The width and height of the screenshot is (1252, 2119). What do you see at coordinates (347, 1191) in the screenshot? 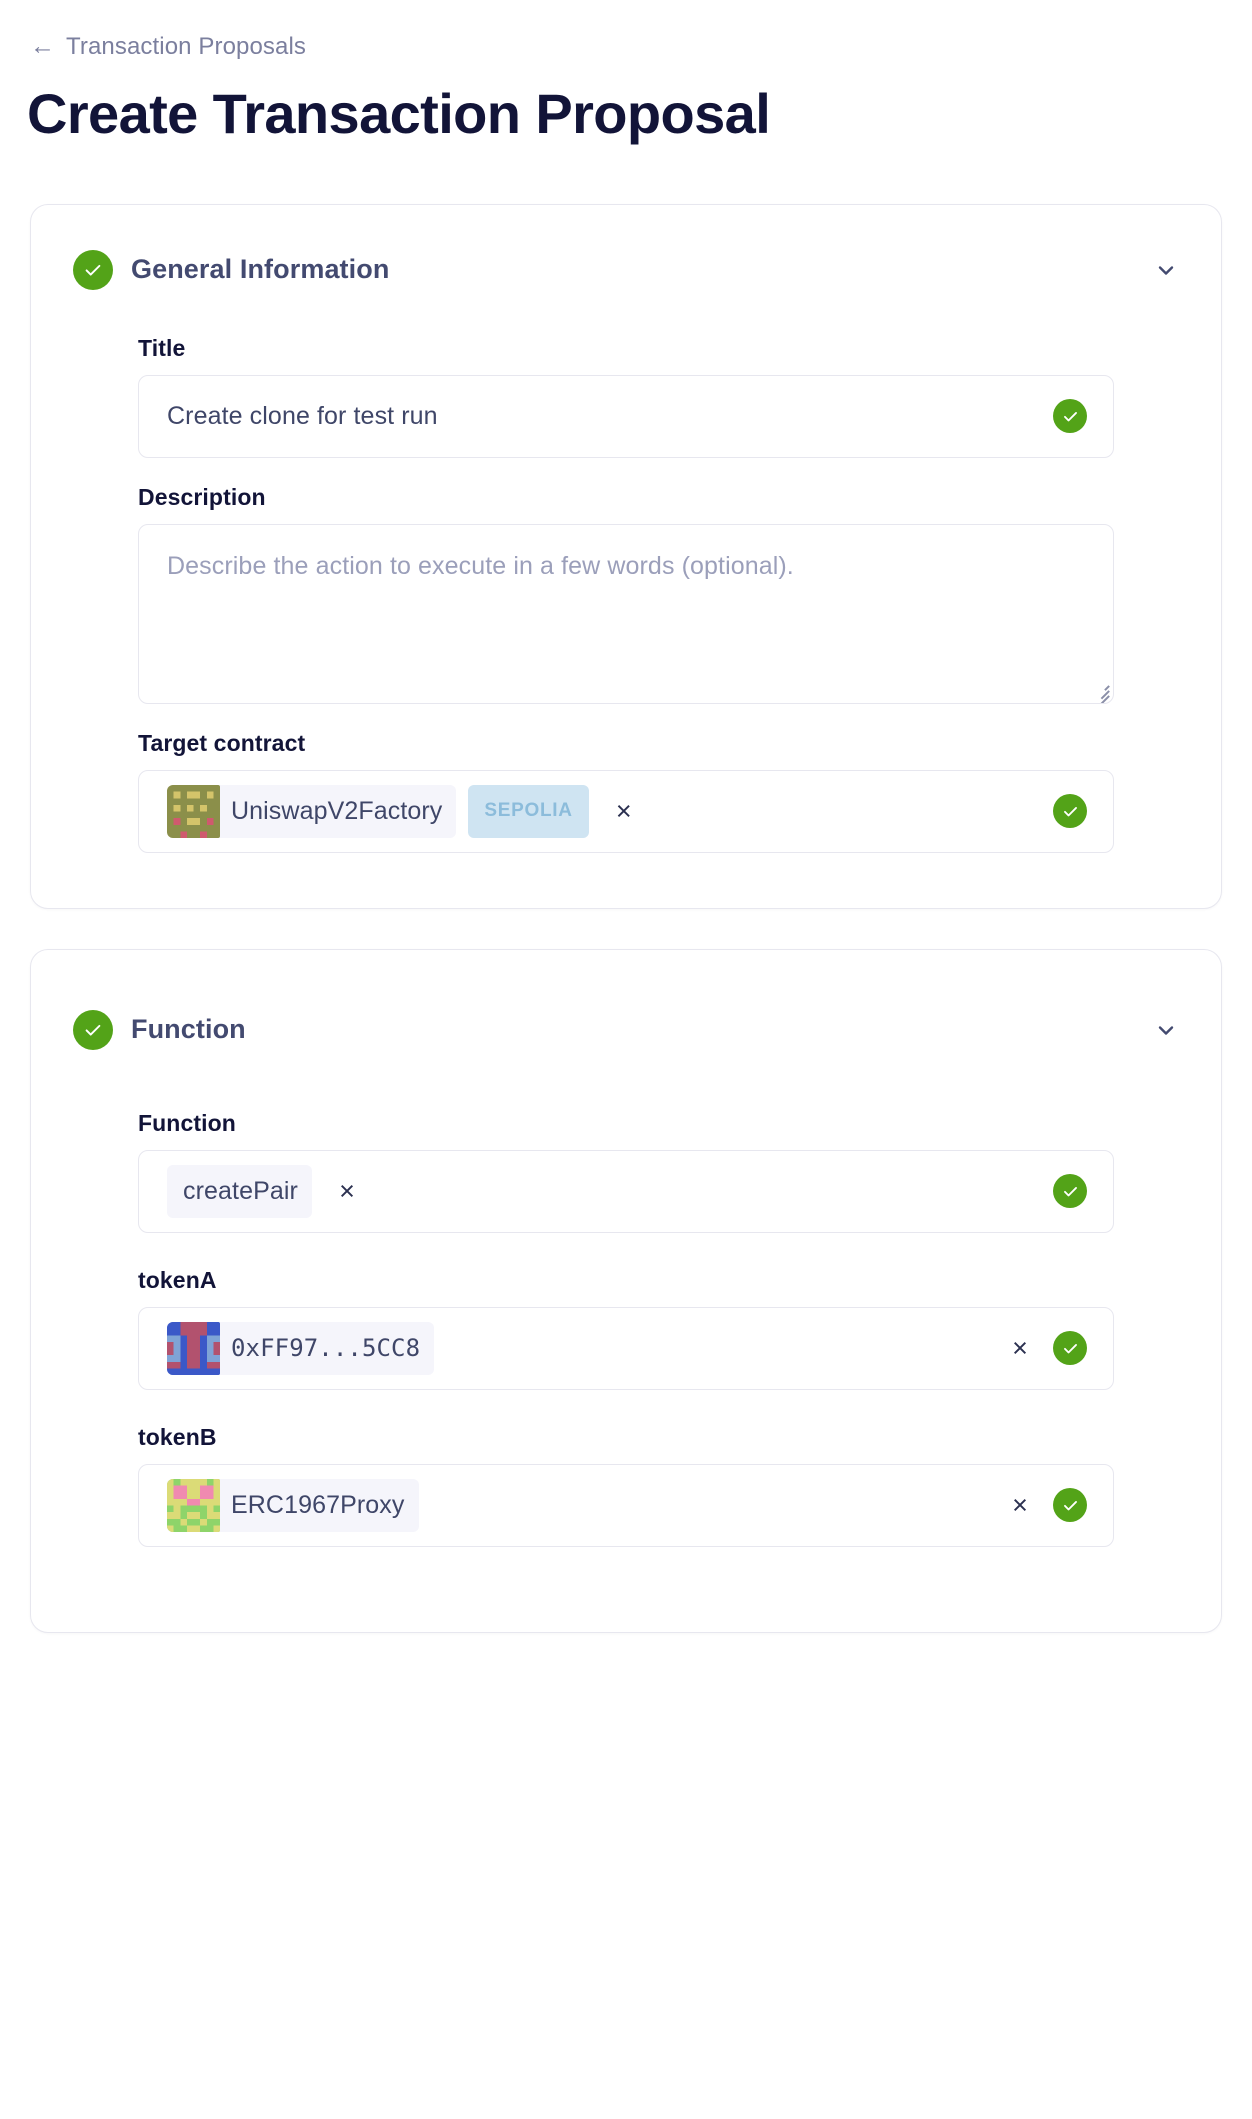
I see `function-remove-icon: ×` at bounding box center [347, 1191].